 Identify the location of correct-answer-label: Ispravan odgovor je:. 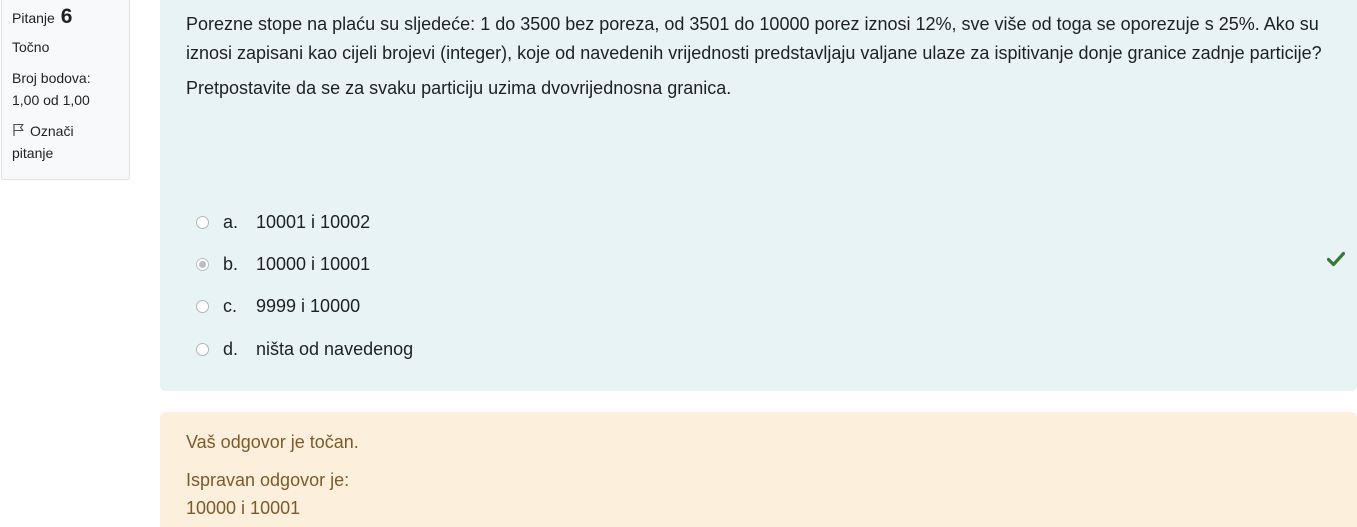
(268, 480).